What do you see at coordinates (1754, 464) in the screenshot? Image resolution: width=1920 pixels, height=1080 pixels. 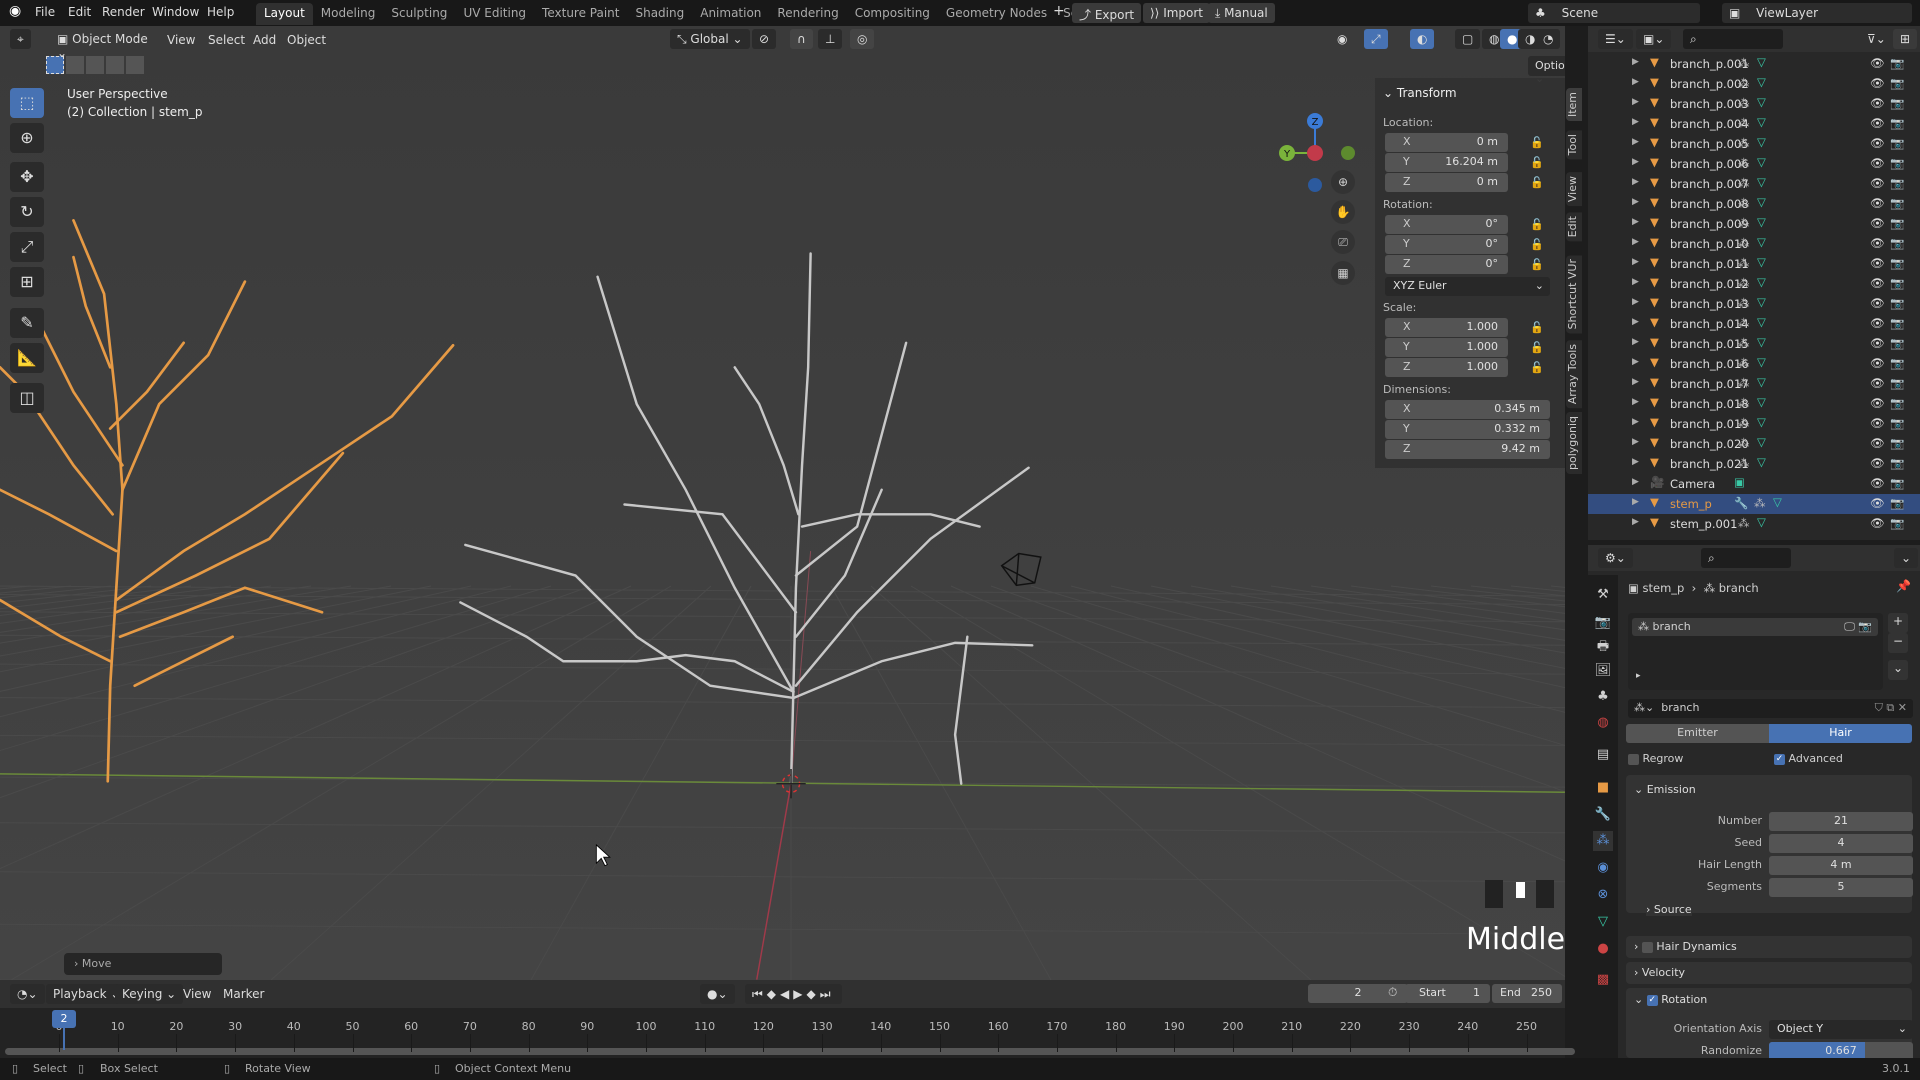 I see `outliner-row: ▶ ▼ branch_p.021 ⁂ ▽ 👁 📷` at bounding box center [1754, 464].